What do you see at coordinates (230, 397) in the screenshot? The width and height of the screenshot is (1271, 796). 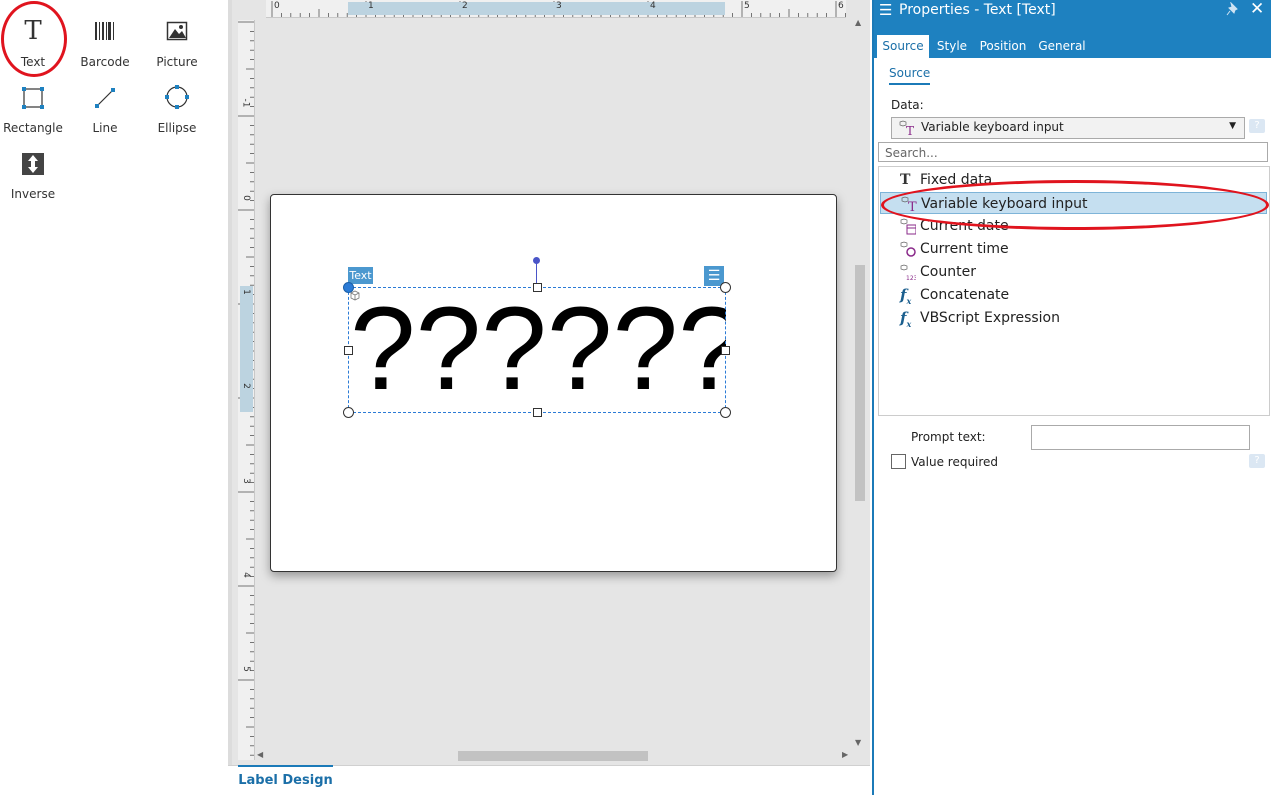 I see `panel-splitter` at bounding box center [230, 397].